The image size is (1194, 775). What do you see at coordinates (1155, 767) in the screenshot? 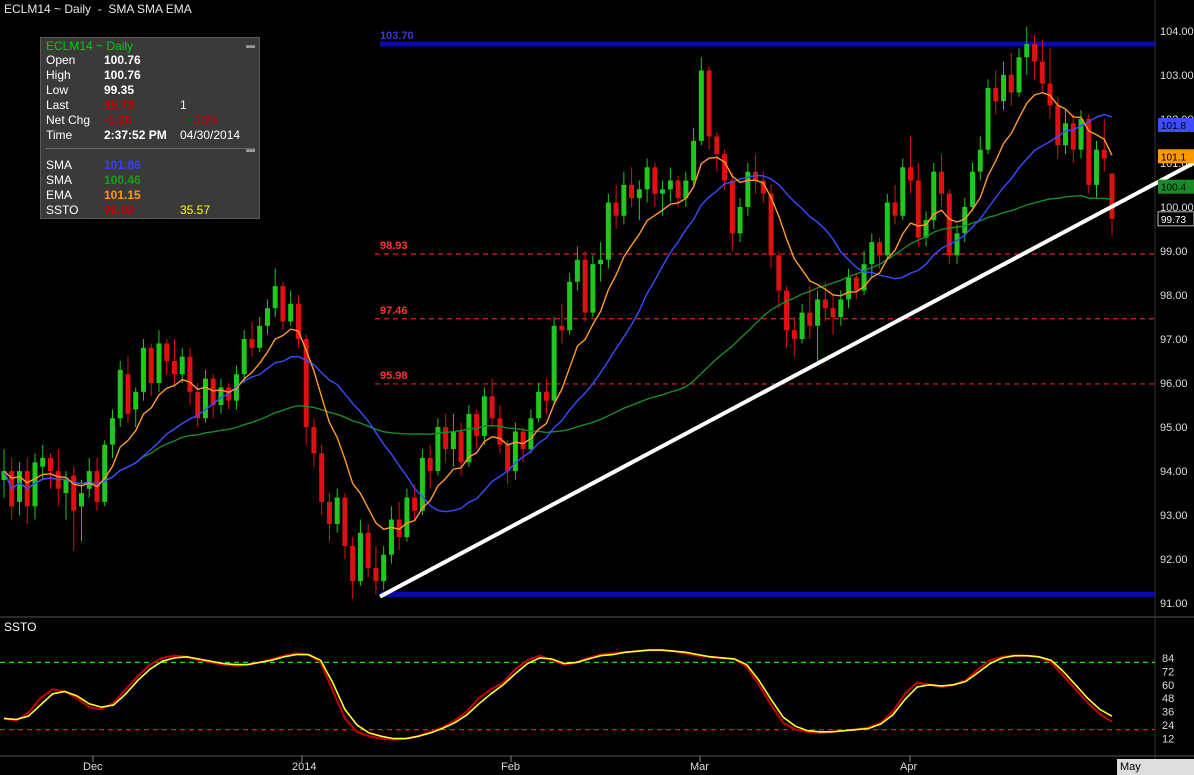
I see `x-label-current: May` at bounding box center [1155, 767].